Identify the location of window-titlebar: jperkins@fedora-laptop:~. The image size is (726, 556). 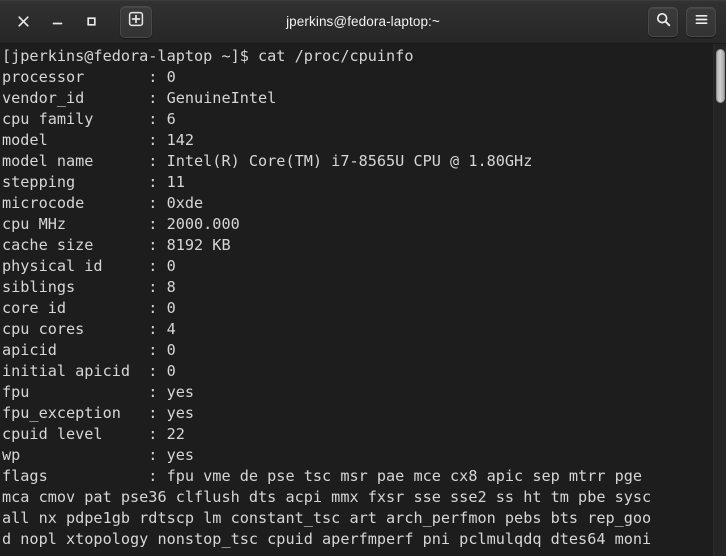
(363, 22).